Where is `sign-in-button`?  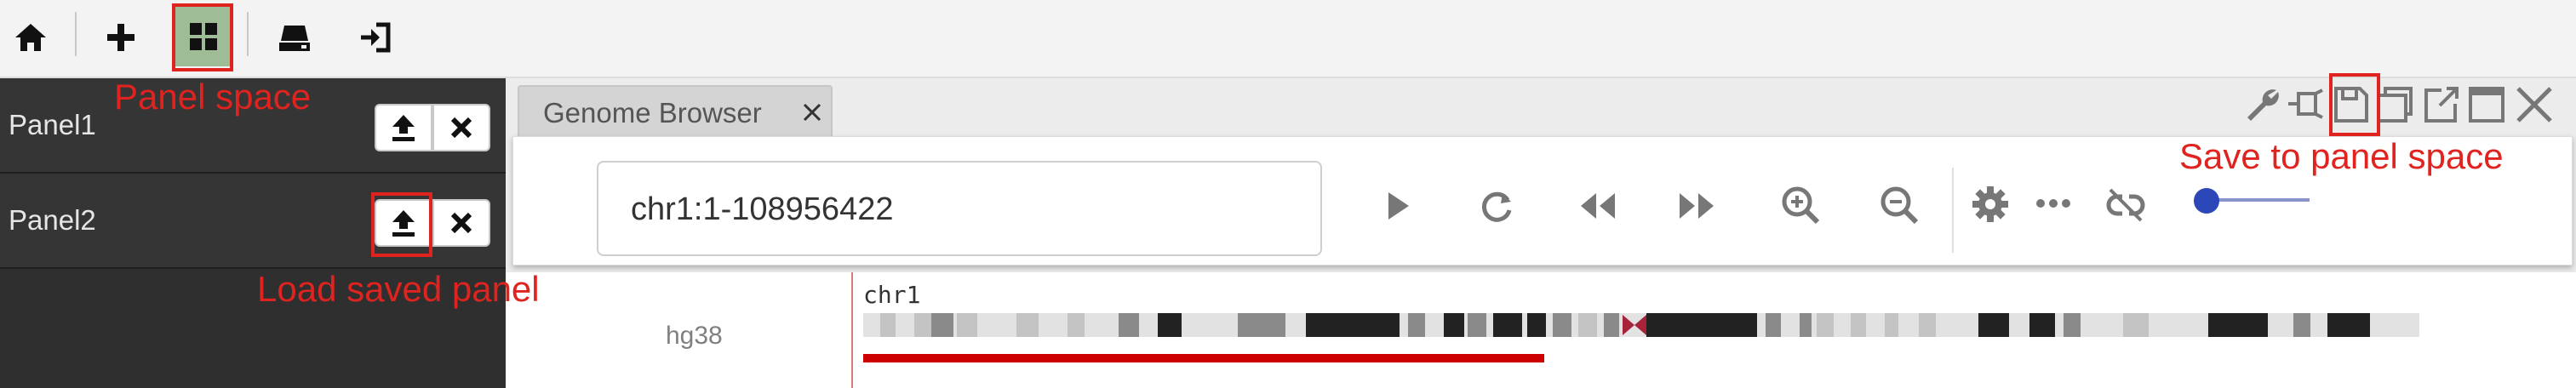
sign-in-button is located at coordinates (377, 37).